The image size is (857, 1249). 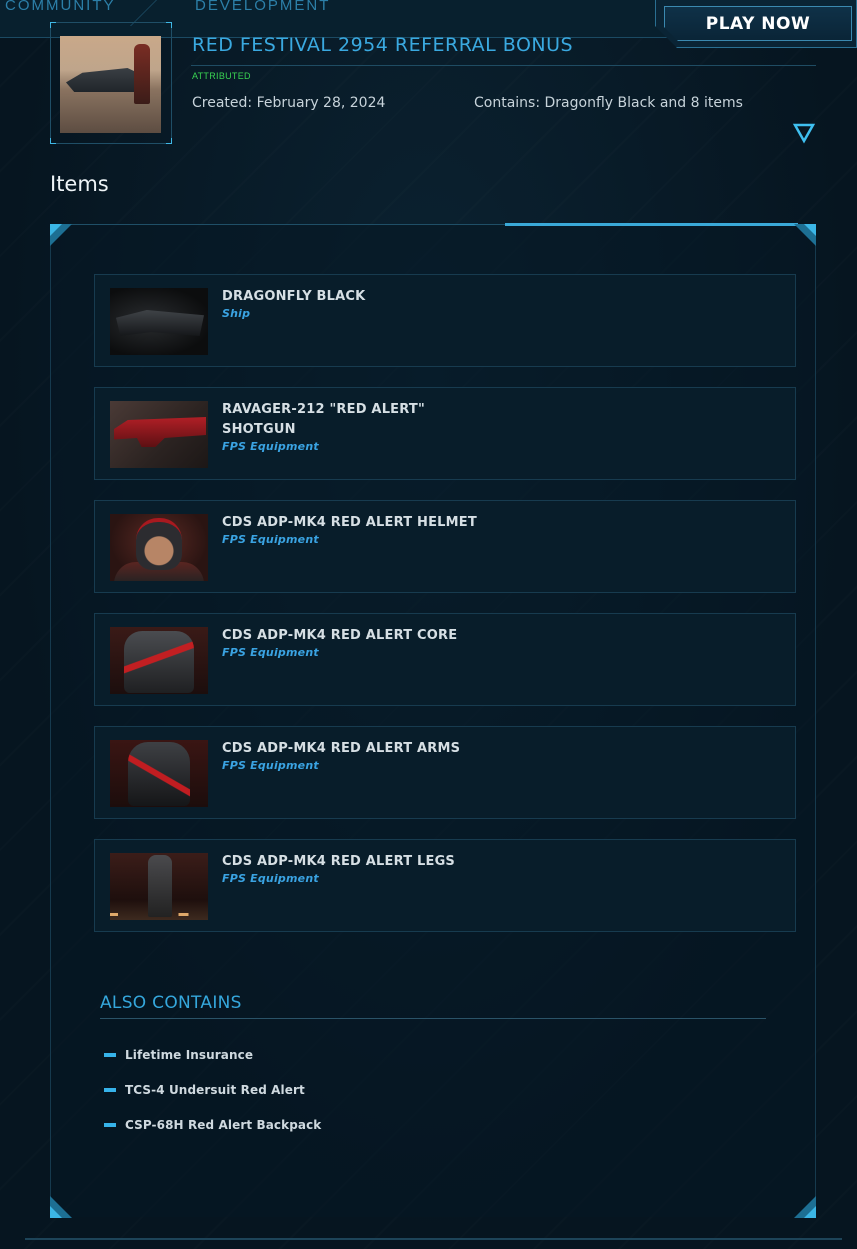 I want to click on play-now-label: PLAY NOW, so click(x=758, y=23).